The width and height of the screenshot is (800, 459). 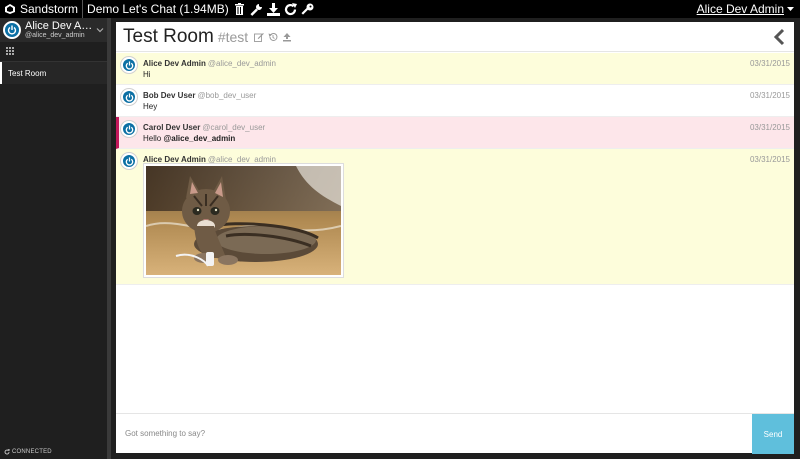 I want to click on app-title-text: Demo Let's Chat, so click(x=132, y=9).